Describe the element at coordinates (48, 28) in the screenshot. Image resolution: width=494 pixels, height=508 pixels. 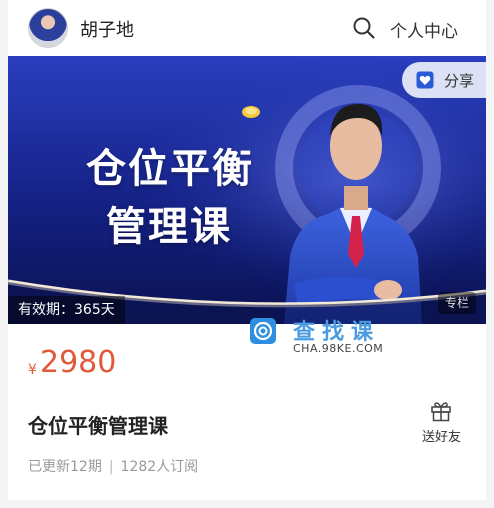
I see `avatar` at that location.